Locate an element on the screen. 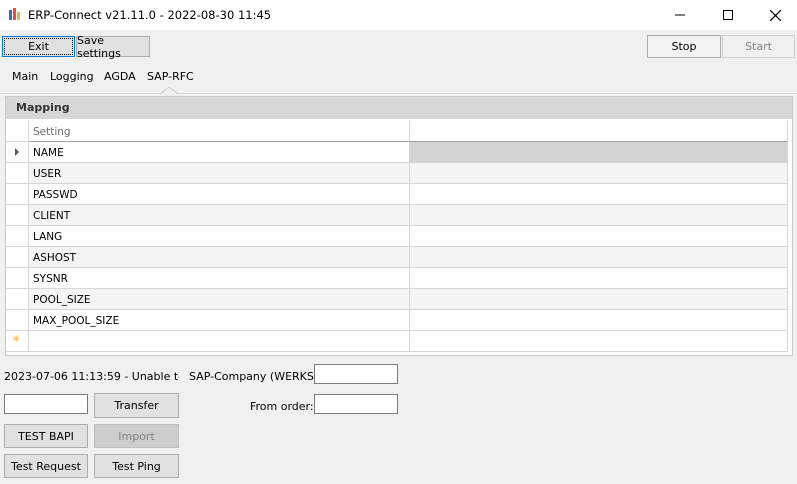  tab-agda: AGDA is located at coordinates (120, 76).